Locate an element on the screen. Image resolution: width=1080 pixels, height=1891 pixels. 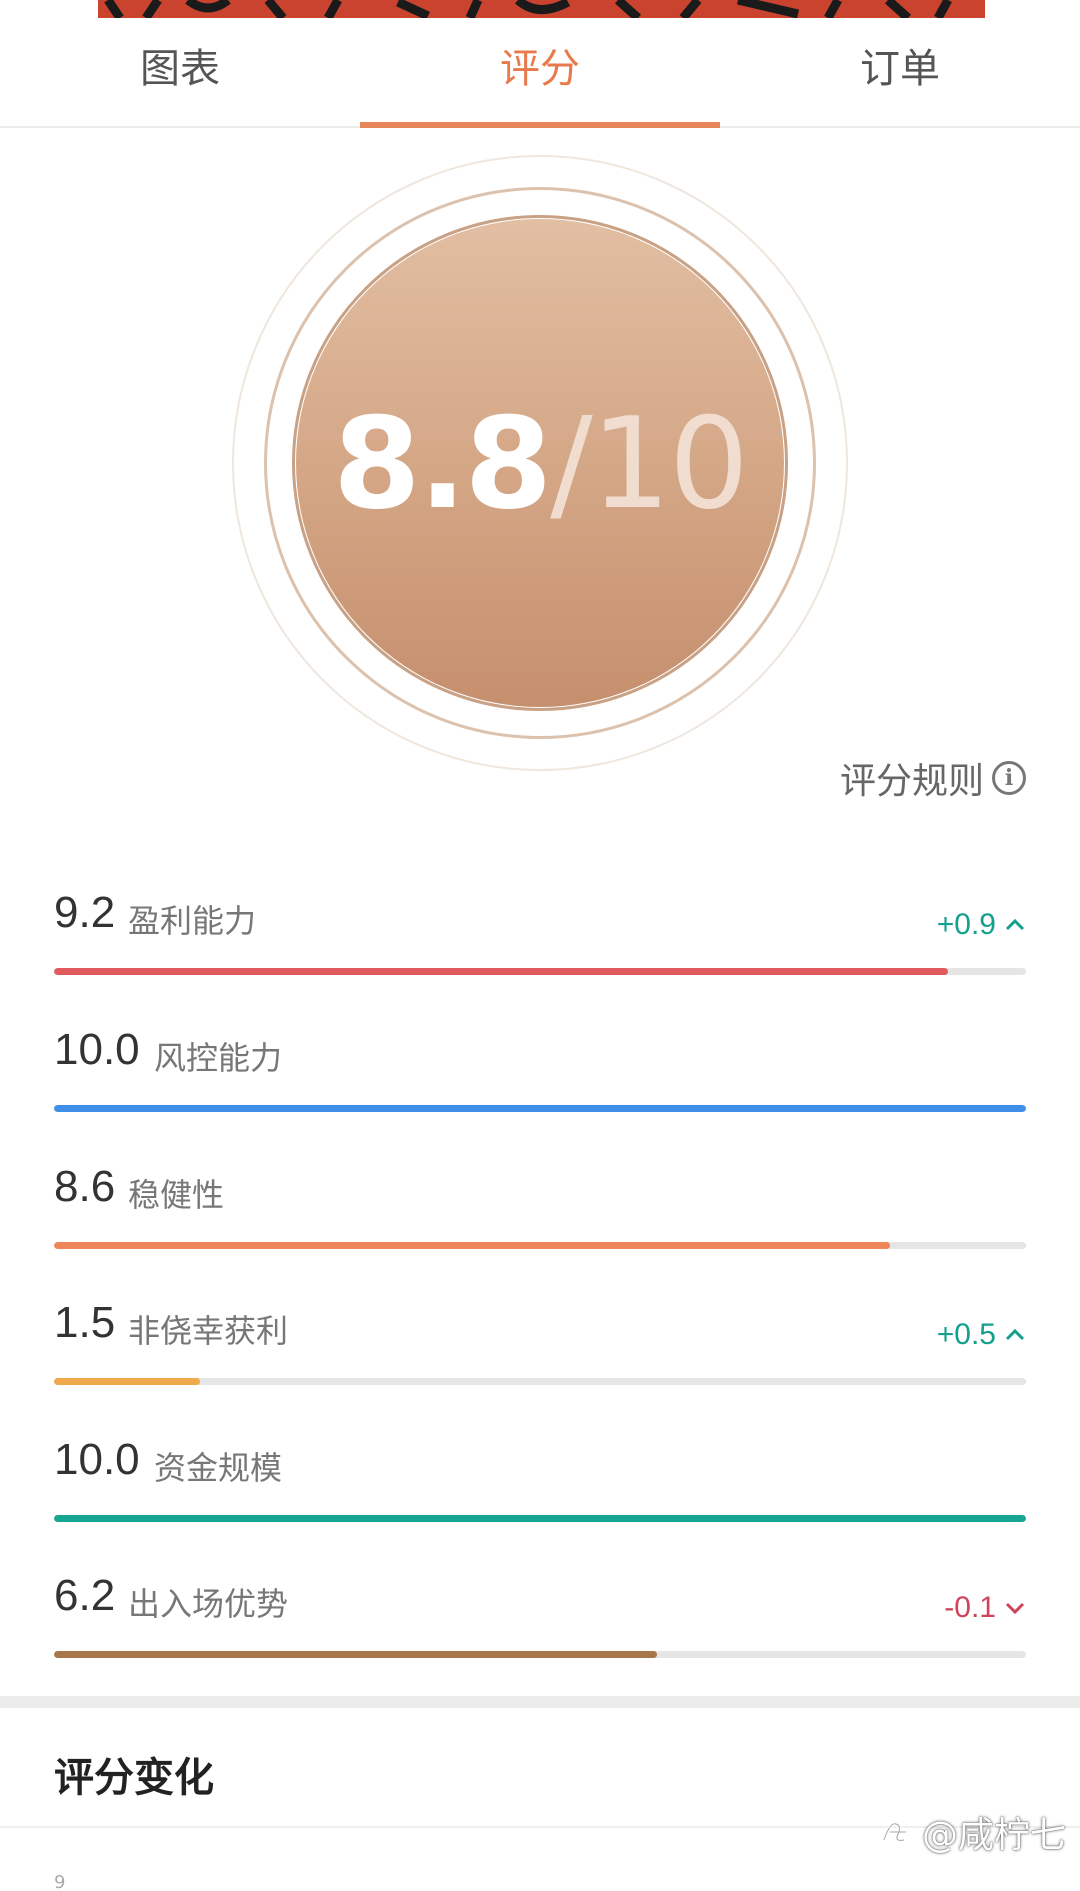
chevron-down-icon is located at coordinates (1015, 1608).